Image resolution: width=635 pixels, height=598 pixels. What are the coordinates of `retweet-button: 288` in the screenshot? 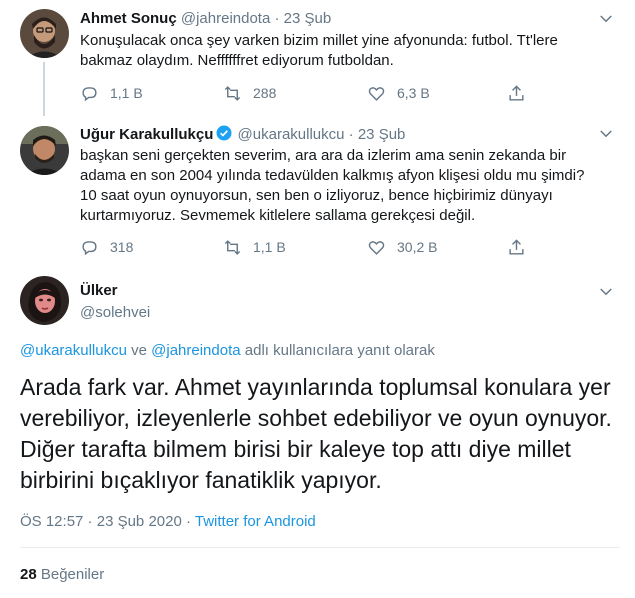 It's located at (249, 93).